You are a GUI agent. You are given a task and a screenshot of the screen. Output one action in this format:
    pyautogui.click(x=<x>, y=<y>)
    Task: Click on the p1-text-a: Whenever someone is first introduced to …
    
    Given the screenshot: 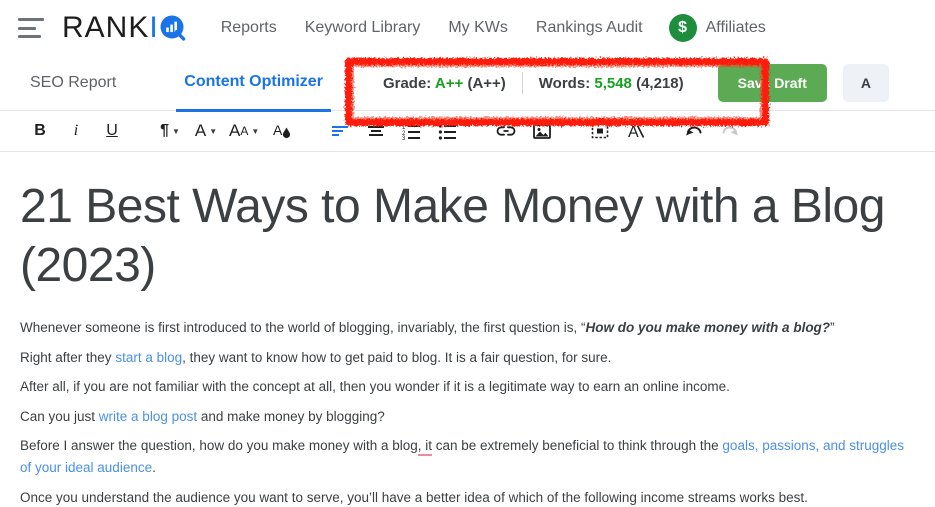 What is the action you would take?
    pyautogui.click(x=303, y=328)
    